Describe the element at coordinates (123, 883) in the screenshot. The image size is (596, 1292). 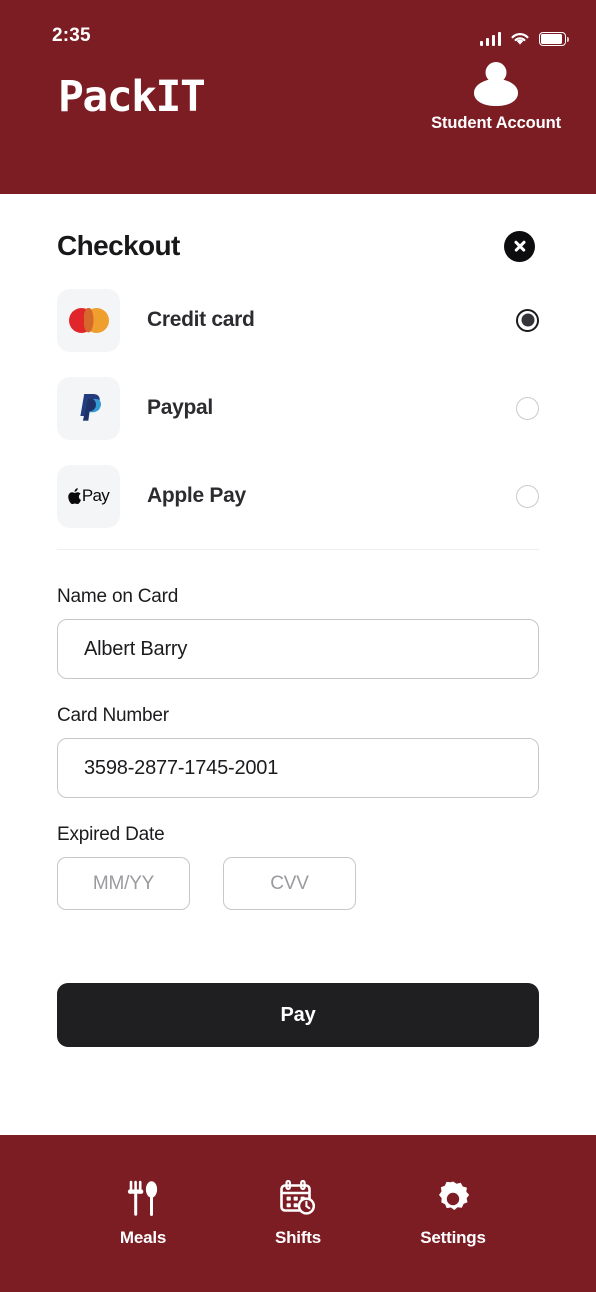
I see `expiry-input` at that location.